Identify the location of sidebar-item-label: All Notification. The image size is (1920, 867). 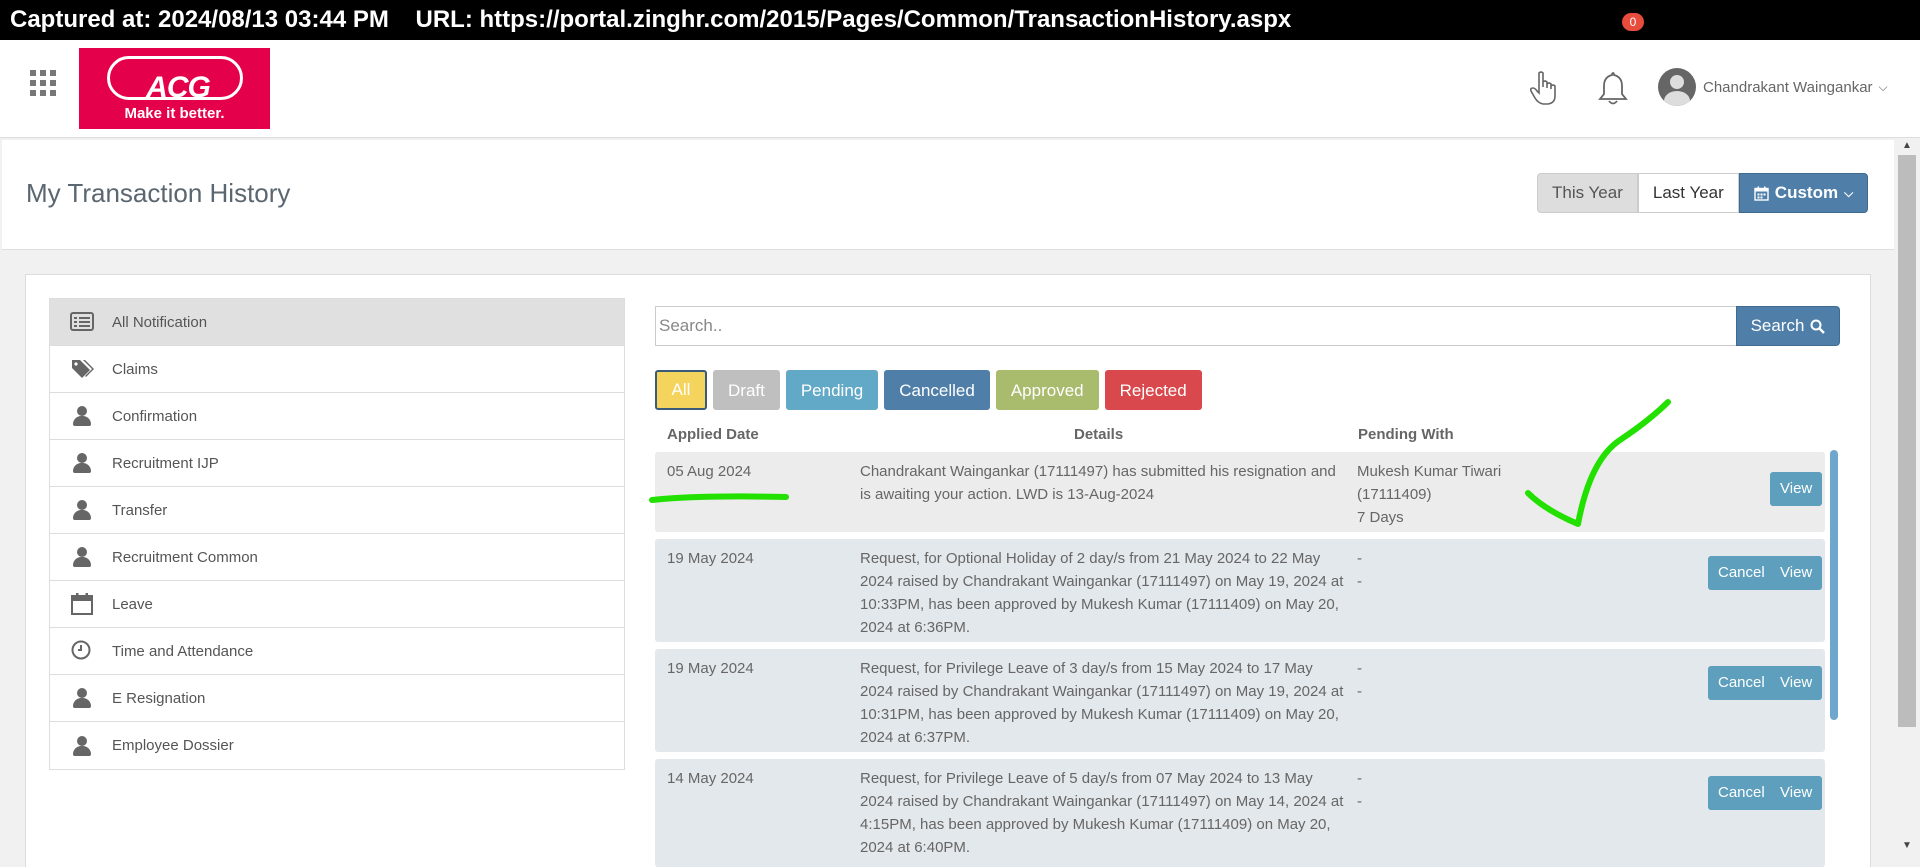
(160, 322).